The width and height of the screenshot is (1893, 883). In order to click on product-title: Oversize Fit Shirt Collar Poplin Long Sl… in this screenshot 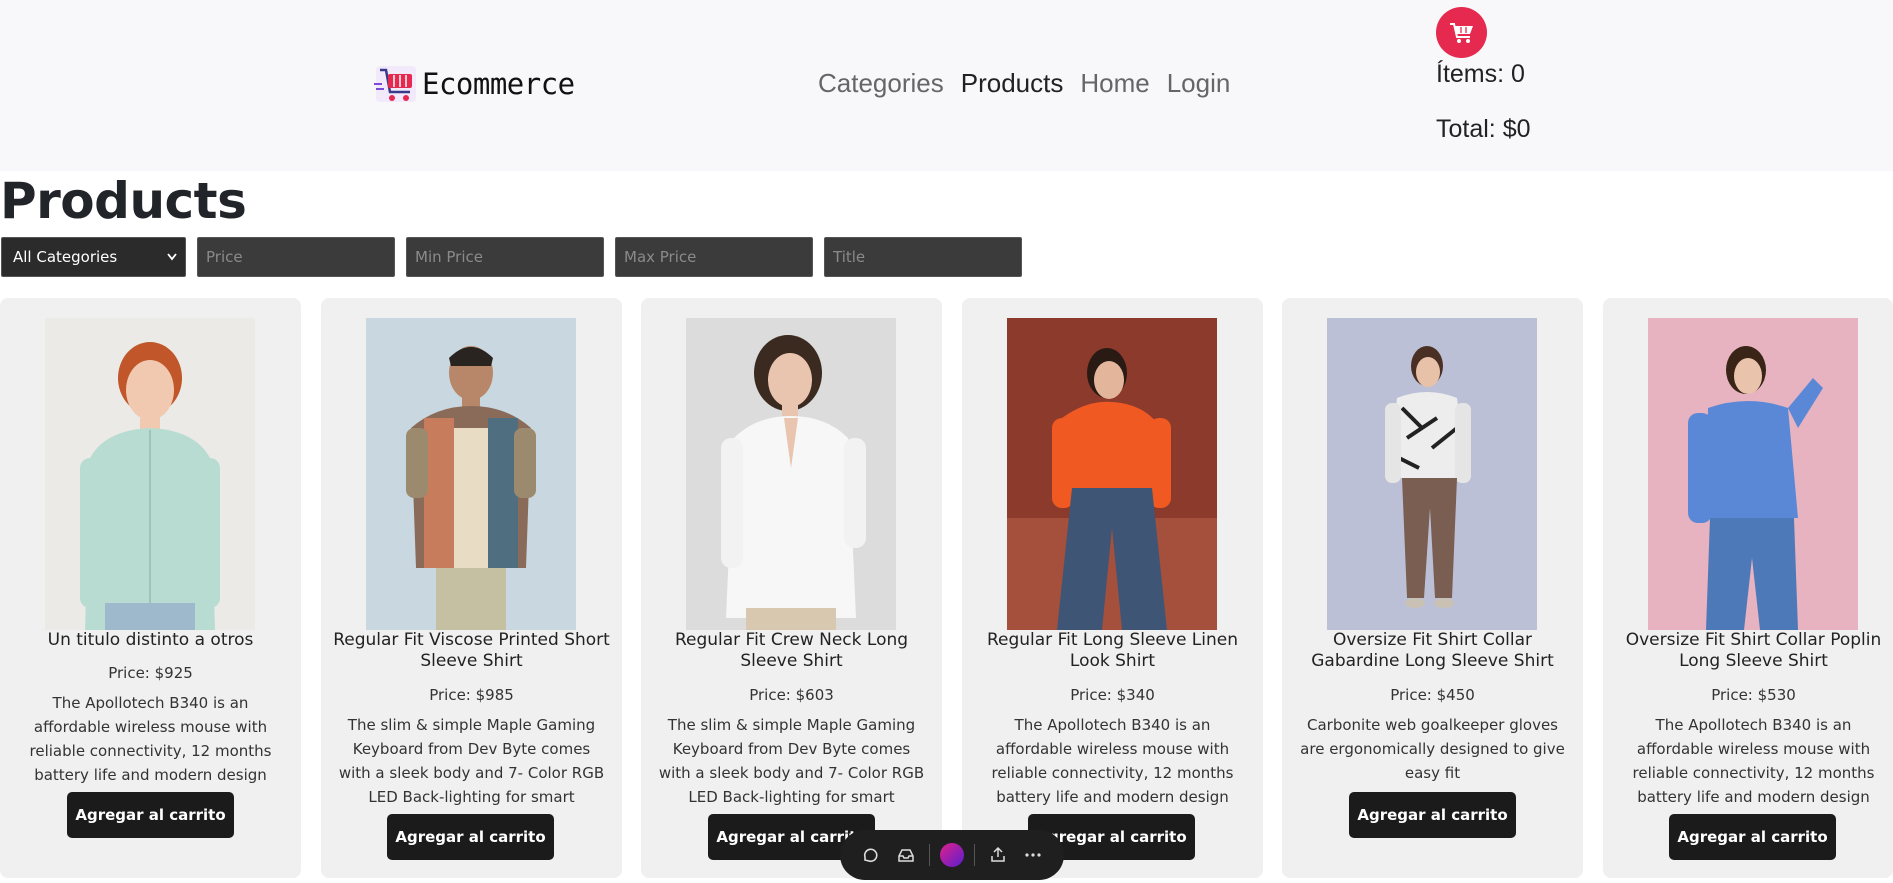, I will do `click(1753, 650)`.